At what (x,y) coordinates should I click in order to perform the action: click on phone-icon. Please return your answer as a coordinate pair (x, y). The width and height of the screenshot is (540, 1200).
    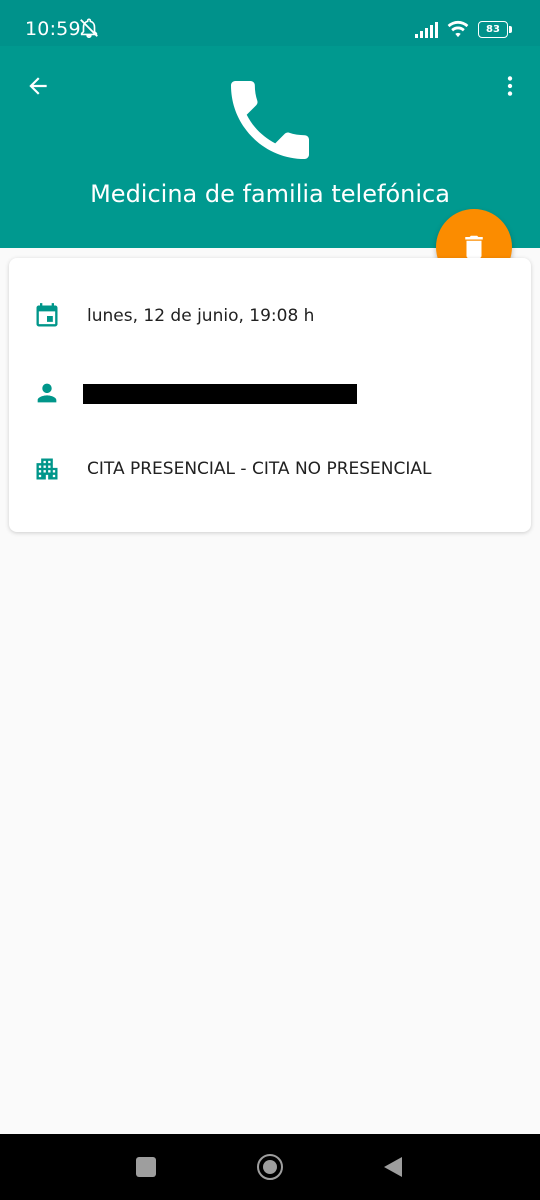
    Looking at the image, I should click on (270, 120).